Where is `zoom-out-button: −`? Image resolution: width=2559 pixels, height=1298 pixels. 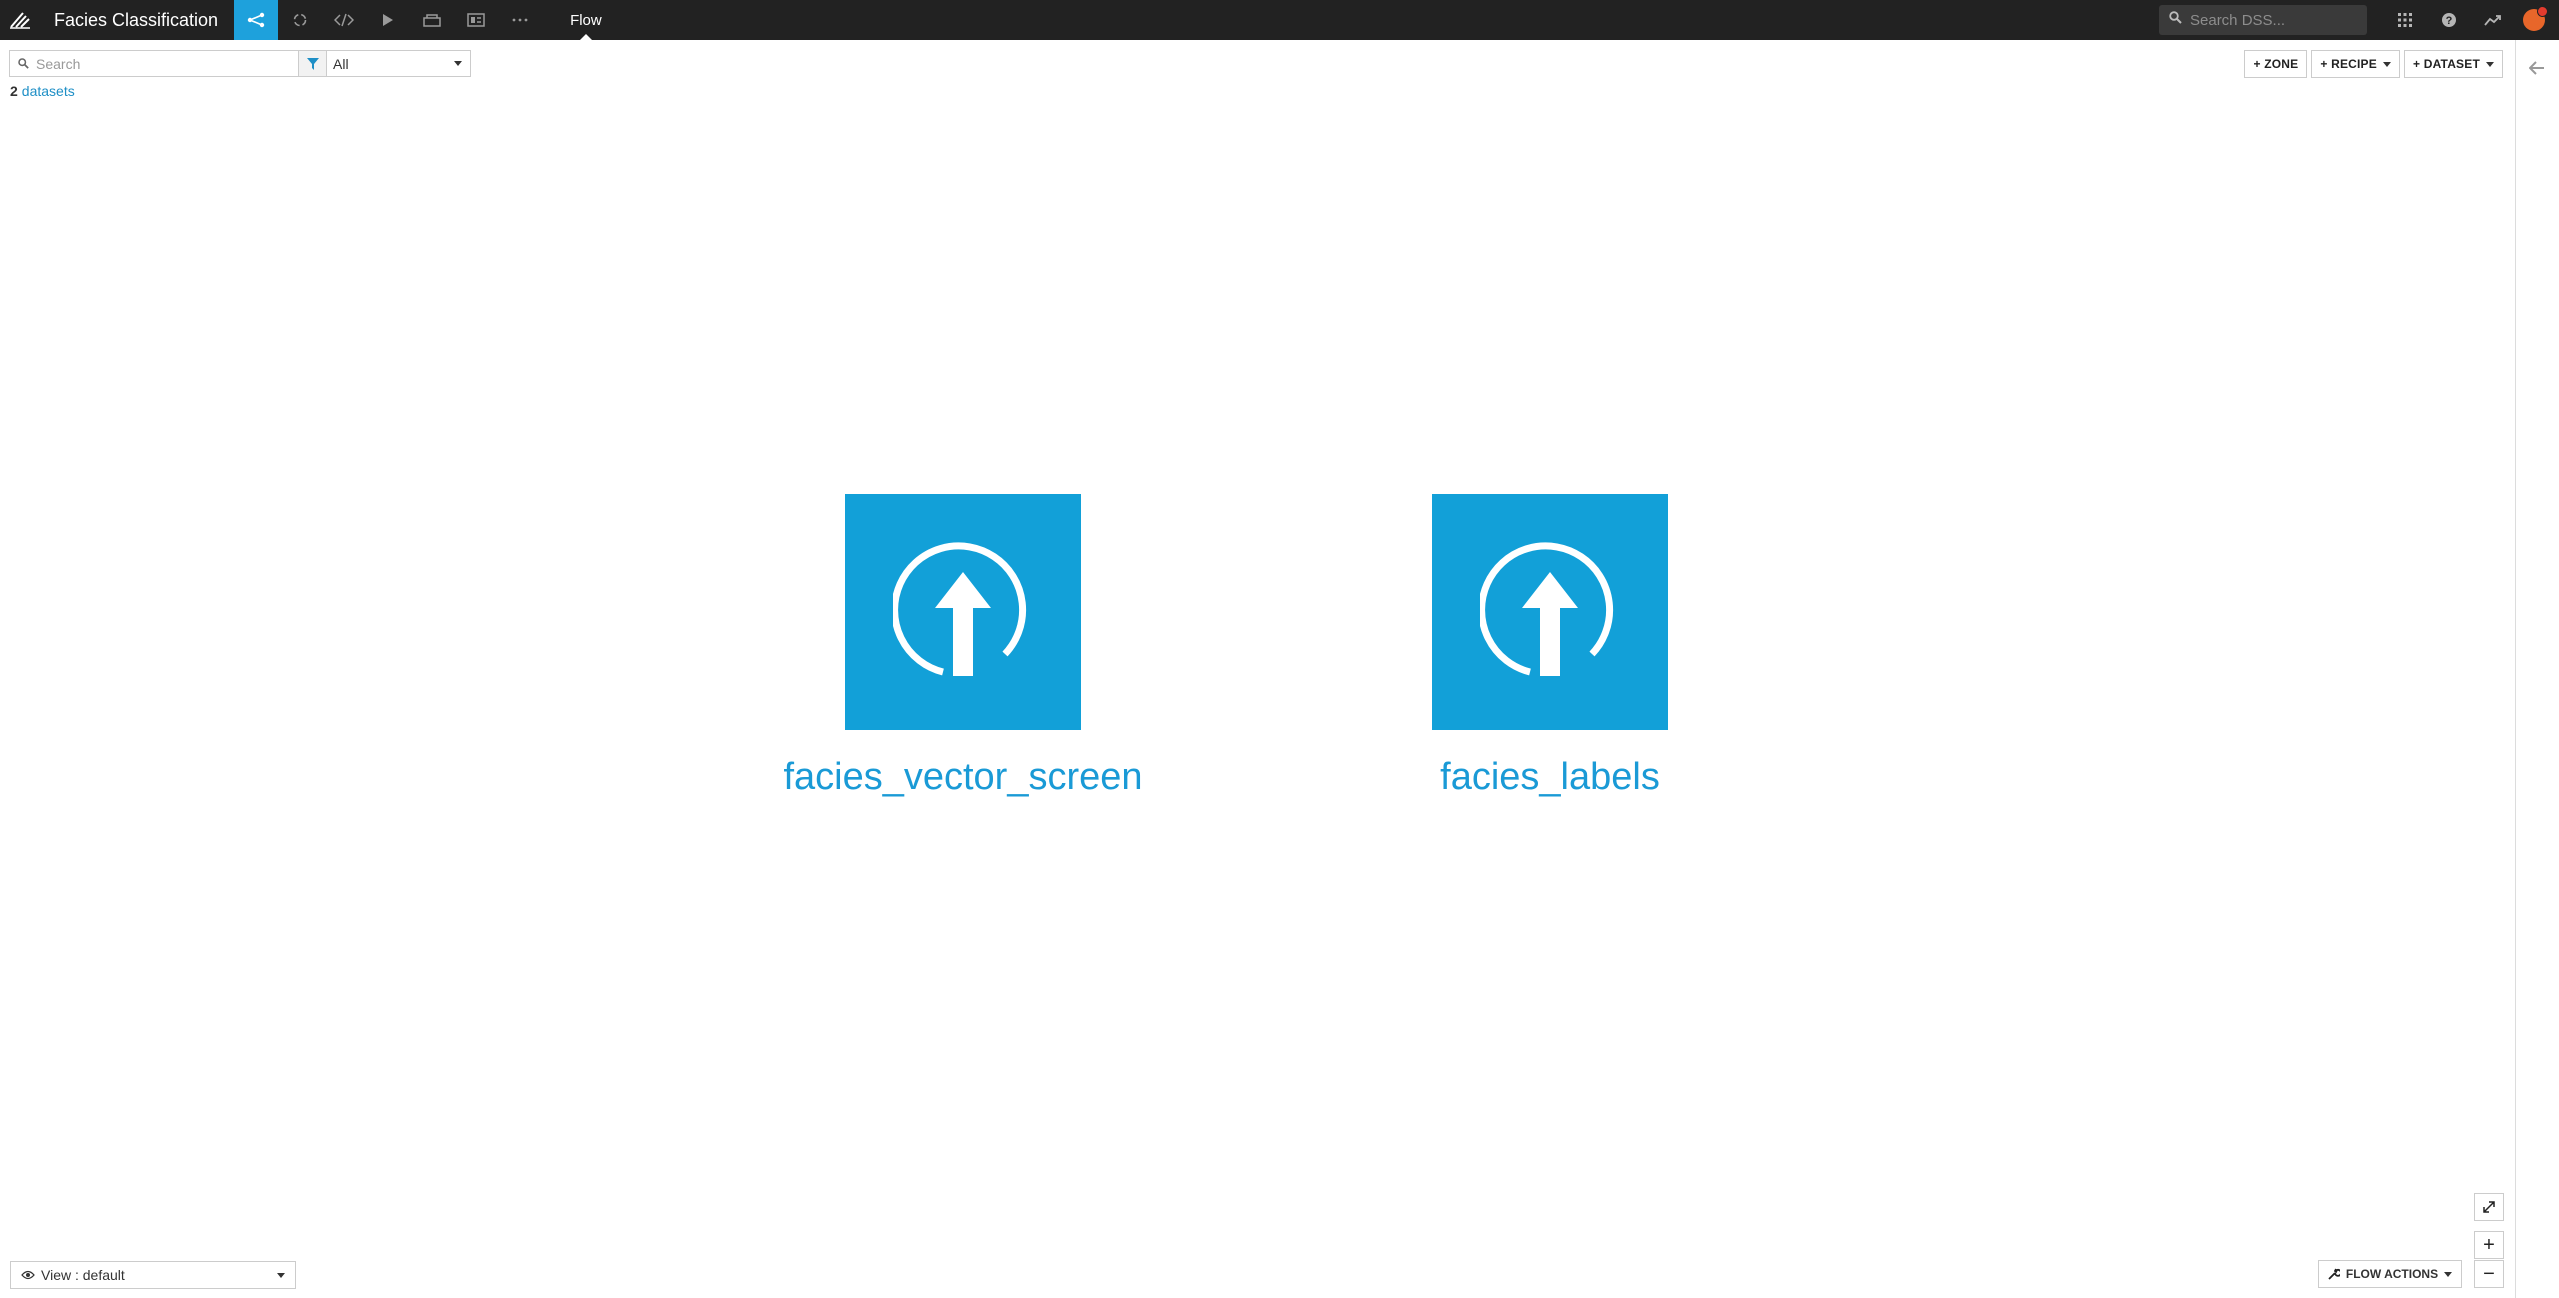
zoom-out-button: − is located at coordinates (2489, 1274).